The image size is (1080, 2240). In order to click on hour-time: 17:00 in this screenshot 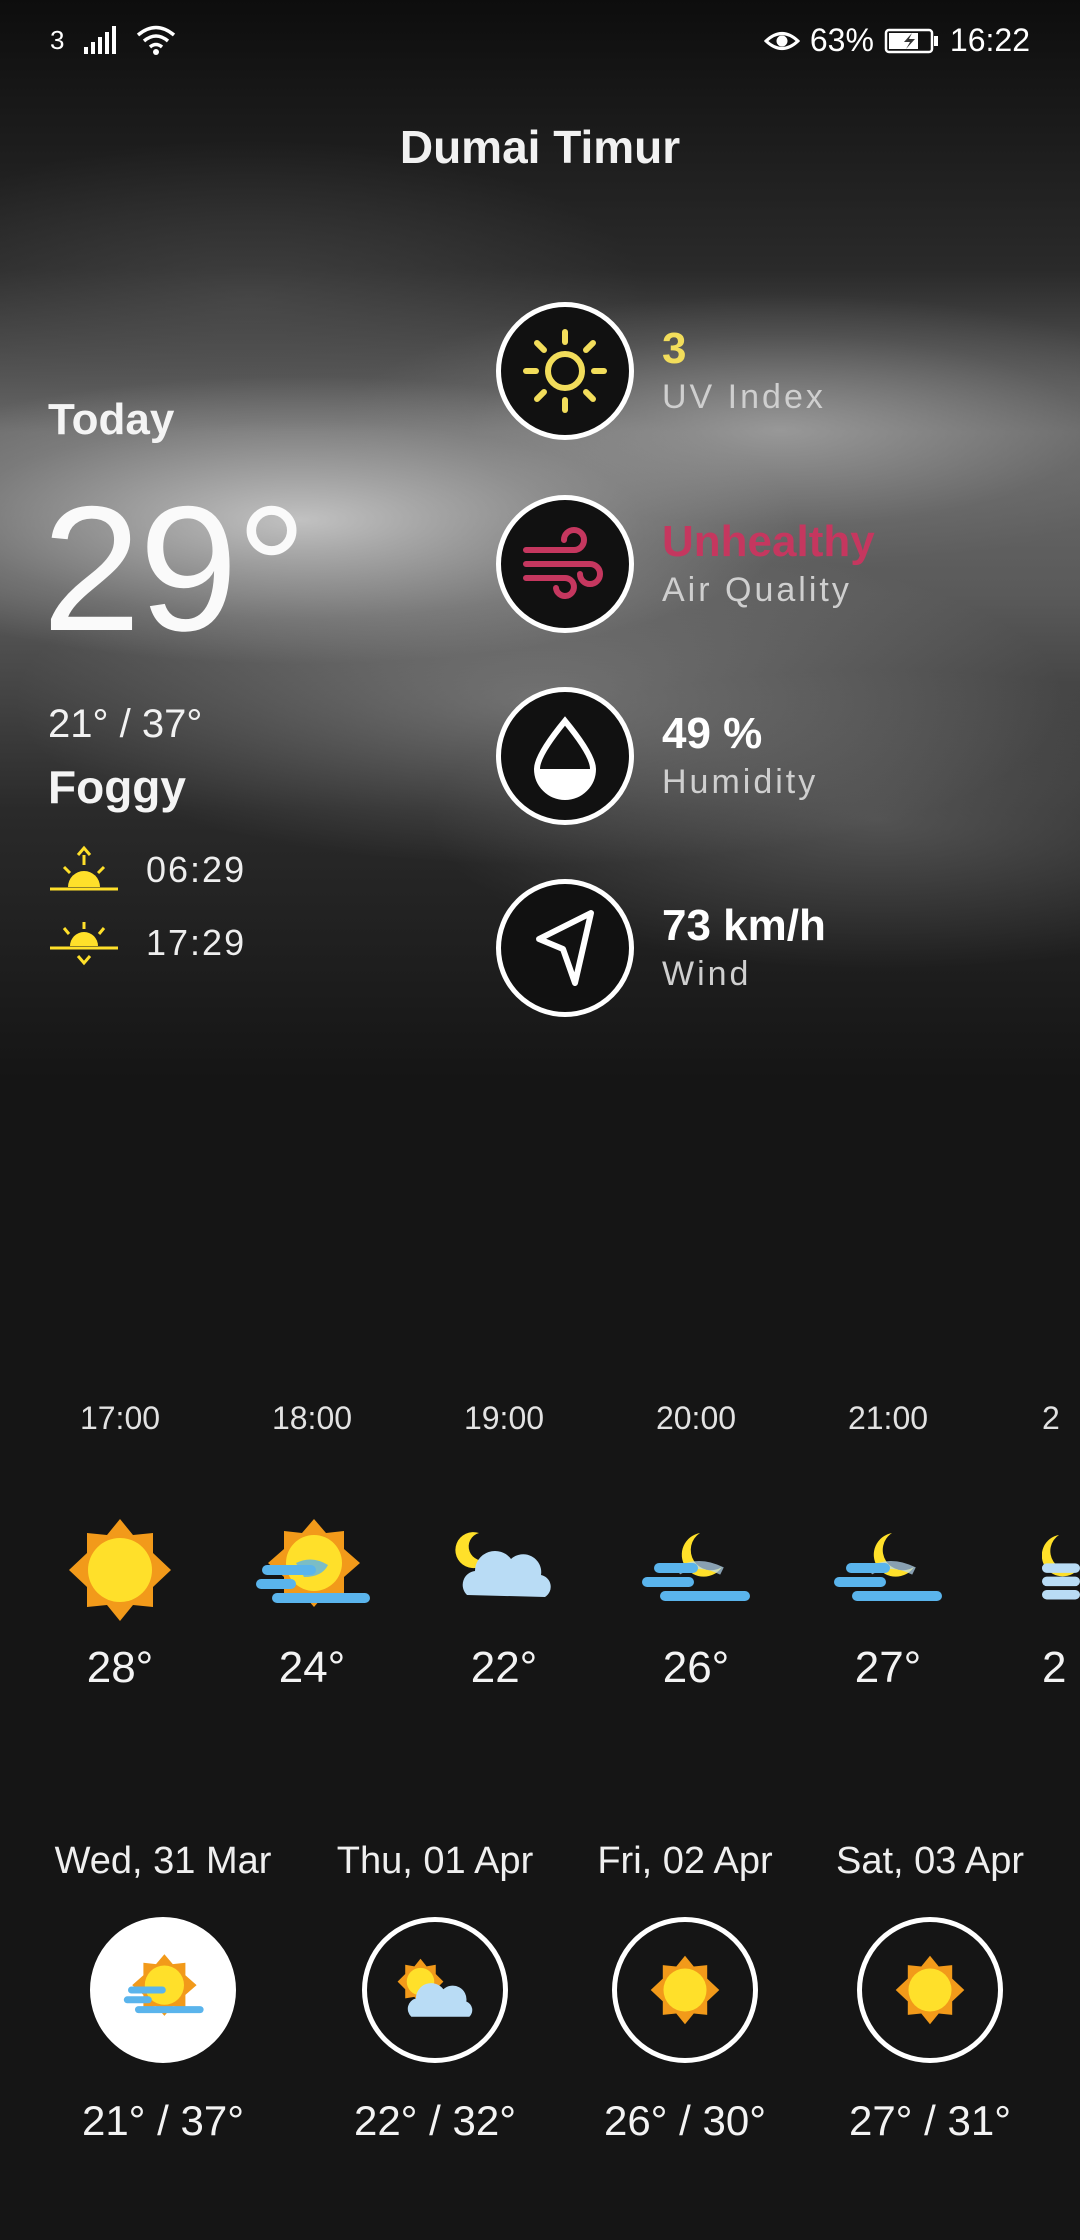, I will do `click(120, 1418)`.